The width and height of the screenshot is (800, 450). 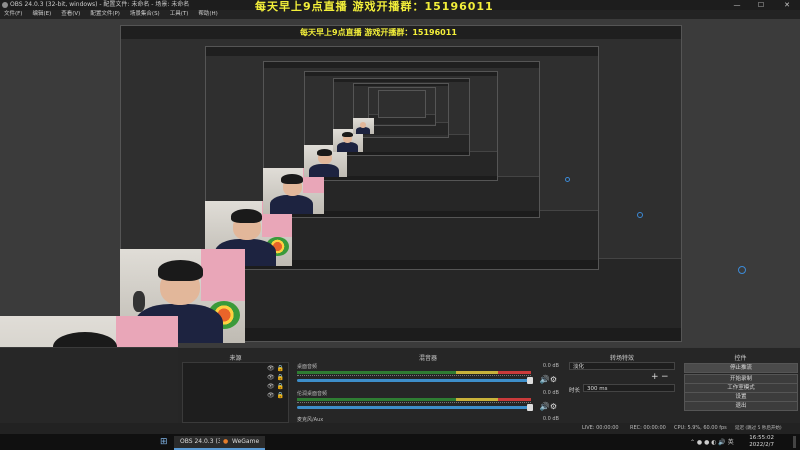 What do you see at coordinates (712, 441) in the screenshot?
I see `tray-icons: ⌃ ● ● ◐ 🔊 英` at bounding box center [712, 441].